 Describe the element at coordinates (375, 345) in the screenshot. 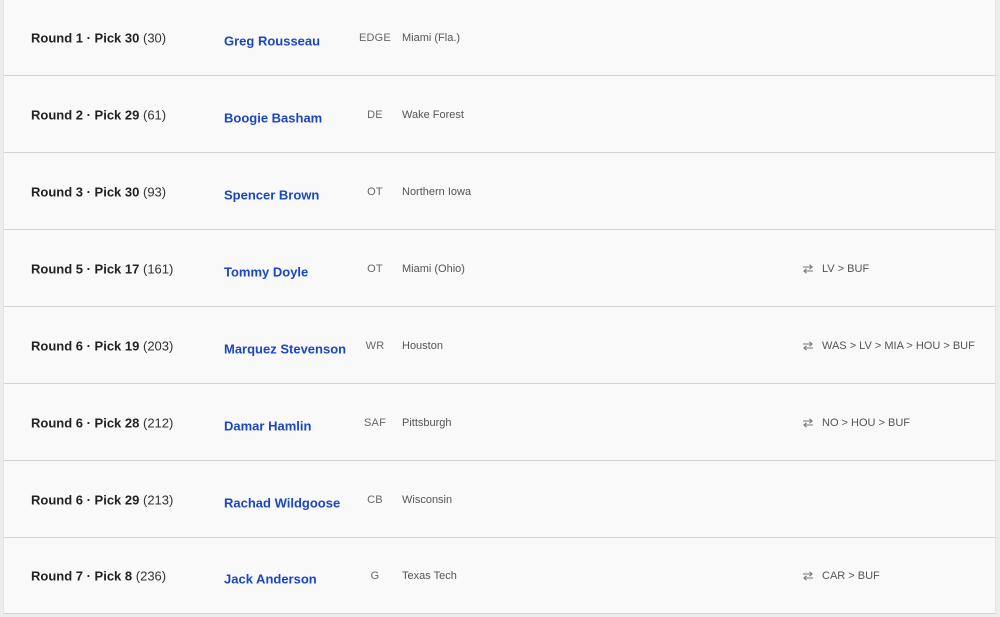

I see `player-position: WR` at that location.